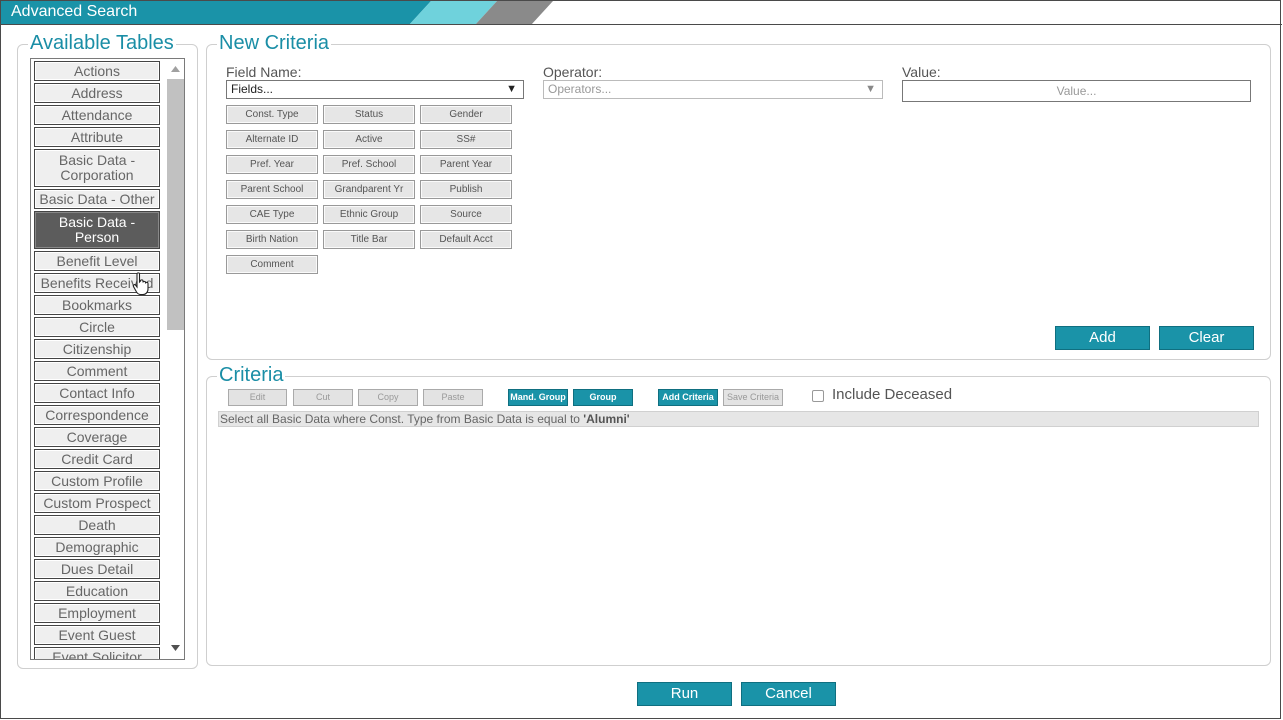 The width and height of the screenshot is (1283, 720). What do you see at coordinates (272, 239) in the screenshot?
I see `field-button: Birth Nation` at bounding box center [272, 239].